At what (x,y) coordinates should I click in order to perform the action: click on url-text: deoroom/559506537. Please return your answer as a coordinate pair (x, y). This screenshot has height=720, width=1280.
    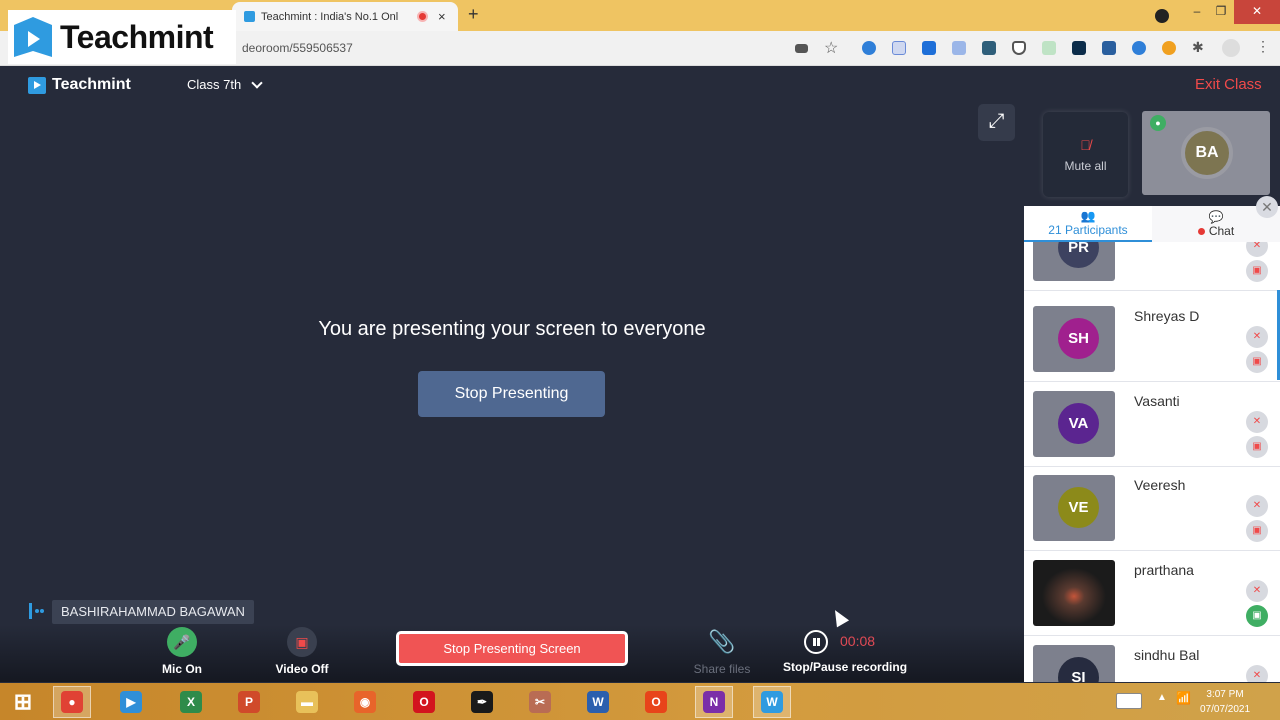
    Looking at the image, I should click on (297, 48).